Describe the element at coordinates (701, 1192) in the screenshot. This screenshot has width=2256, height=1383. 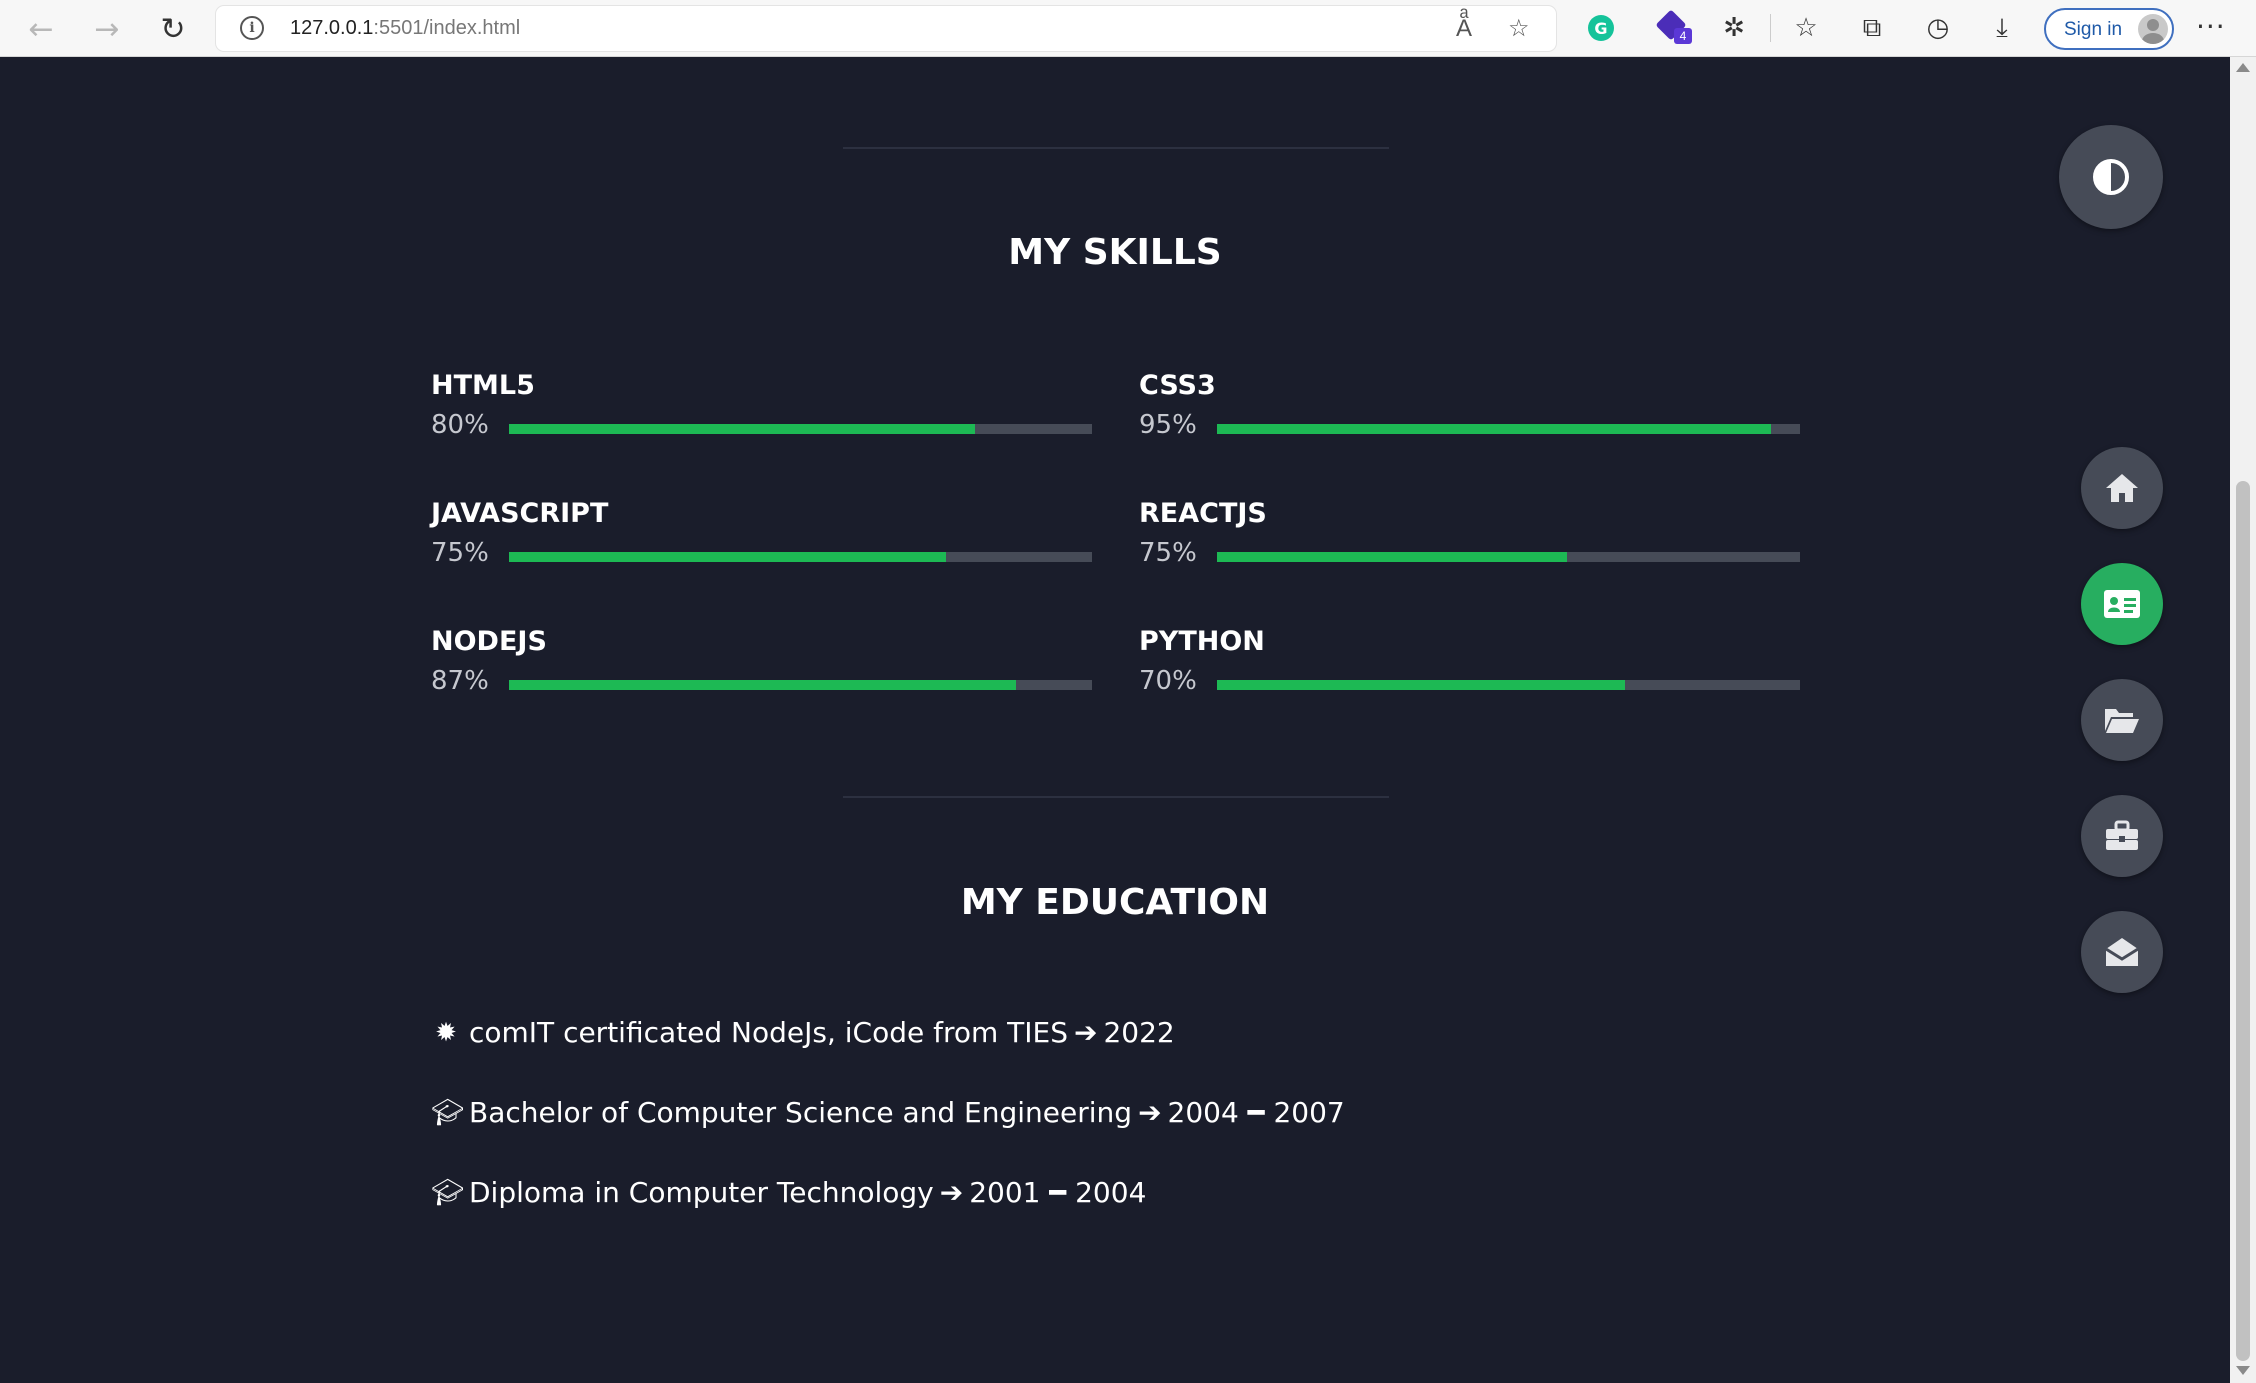
I see `education-text: Diploma in Computer Technology` at that location.